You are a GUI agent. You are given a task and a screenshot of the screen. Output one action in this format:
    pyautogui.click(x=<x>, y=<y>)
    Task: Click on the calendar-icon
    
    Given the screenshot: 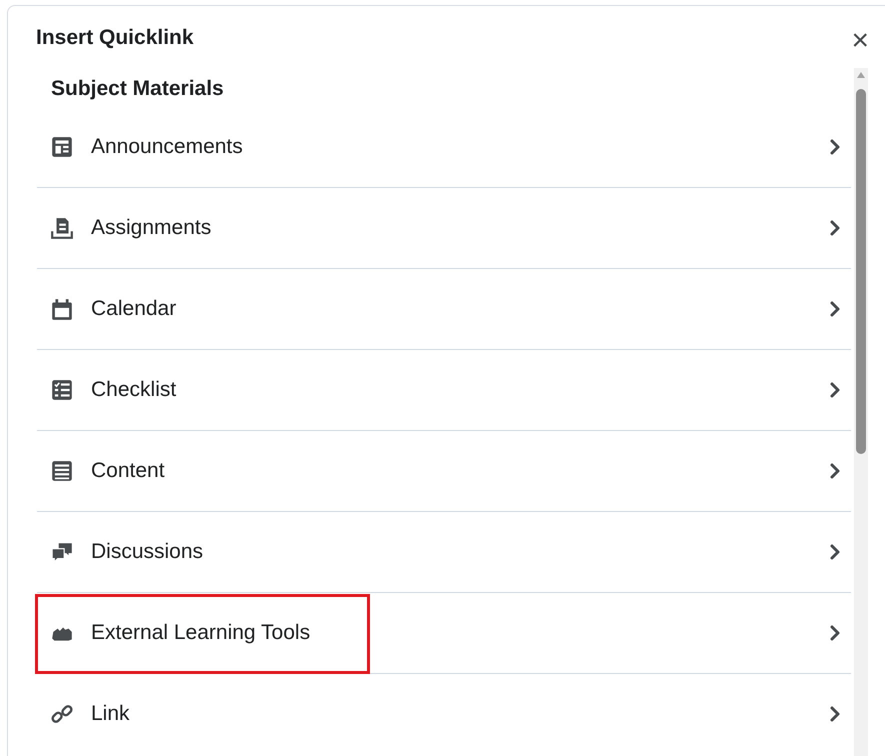 What is the action you would take?
    pyautogui.click(x=62, y=308)
    